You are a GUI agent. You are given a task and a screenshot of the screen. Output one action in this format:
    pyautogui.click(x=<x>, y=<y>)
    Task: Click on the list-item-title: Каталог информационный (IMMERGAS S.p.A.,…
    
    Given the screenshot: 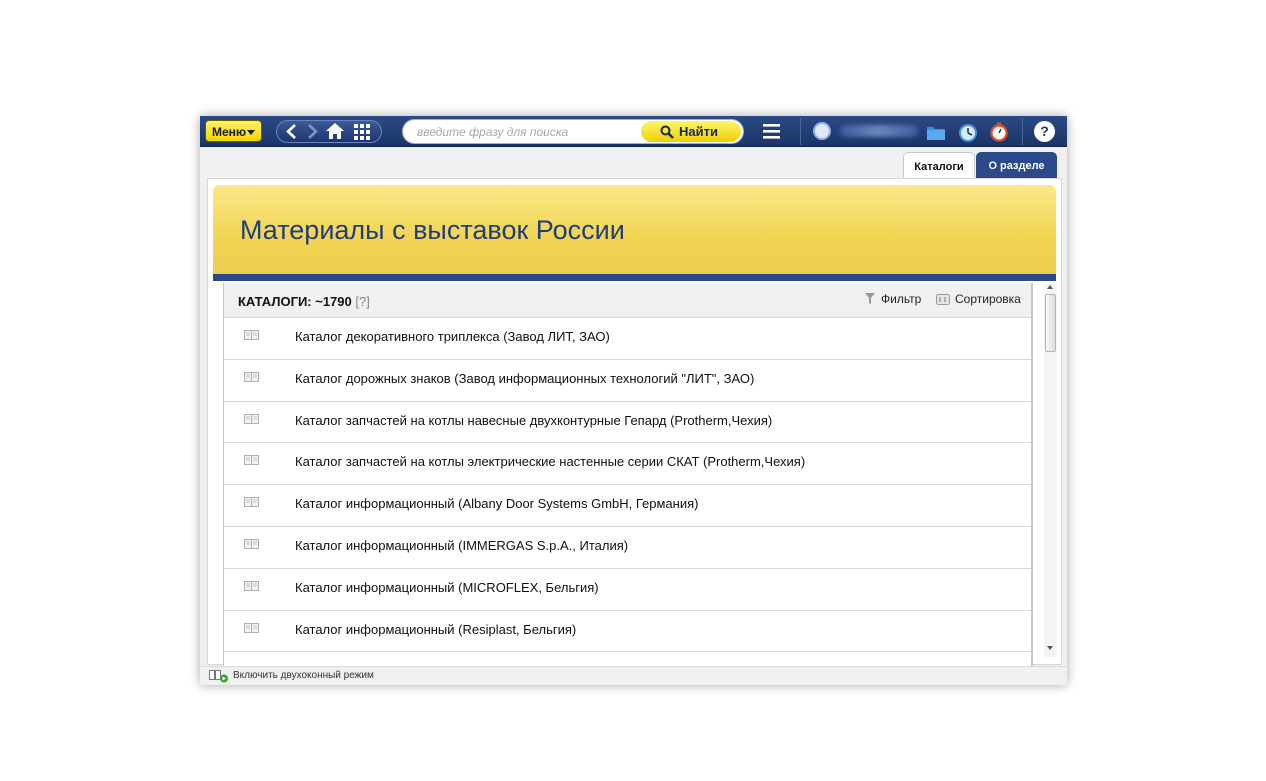 What is the action you would take?
    pyautogui.click(x=461, y=545)
    